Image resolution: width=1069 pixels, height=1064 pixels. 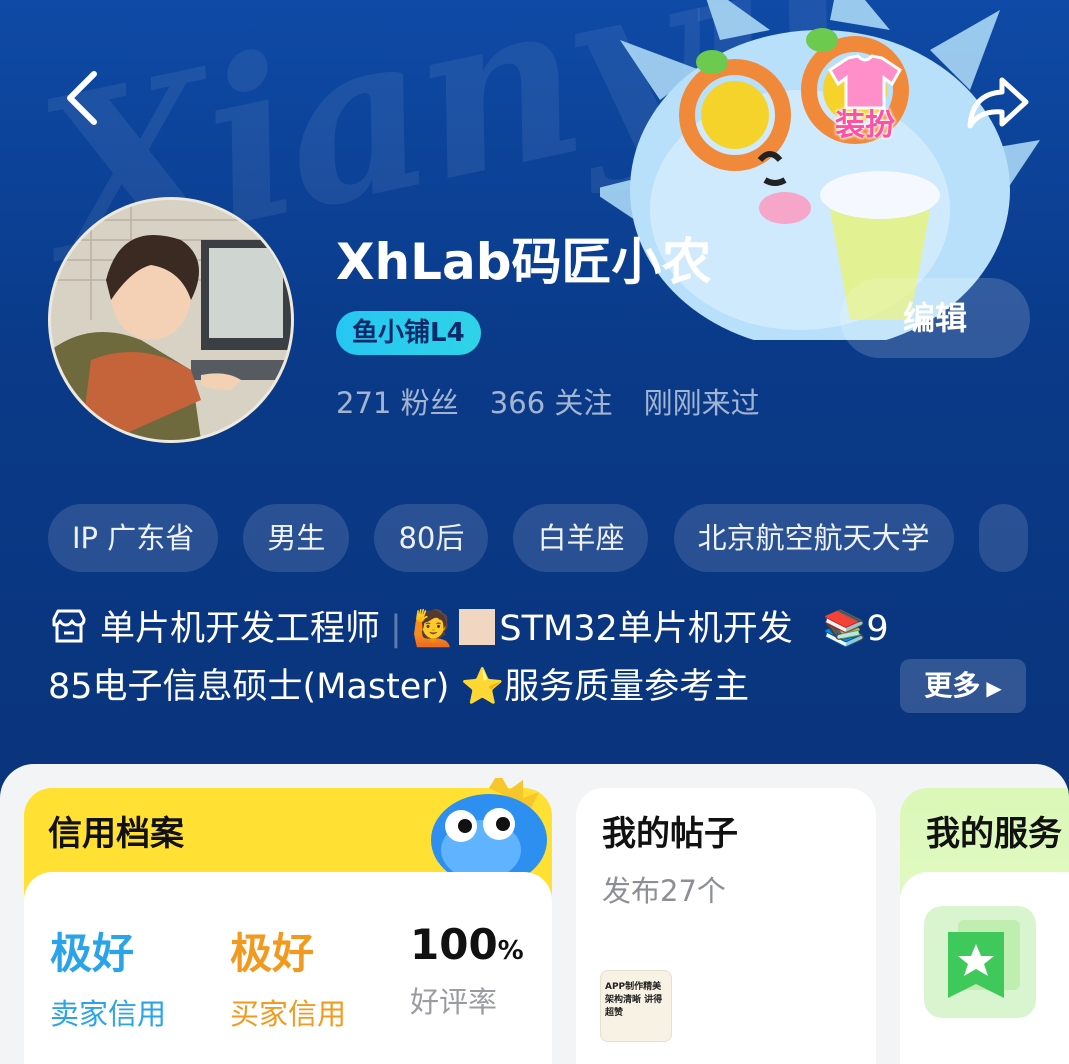 I want to click on bio-skin-swatch, so click(x=477, y=627).